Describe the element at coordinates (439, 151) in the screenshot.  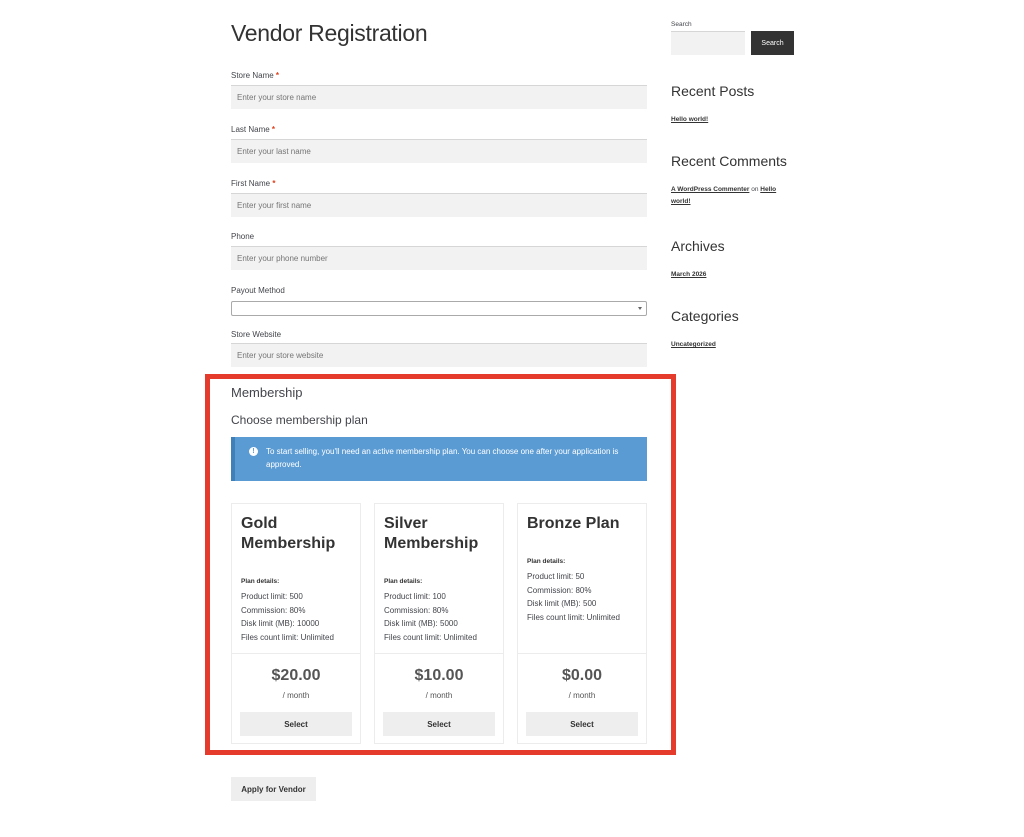
I see `last-name-input` at that location.